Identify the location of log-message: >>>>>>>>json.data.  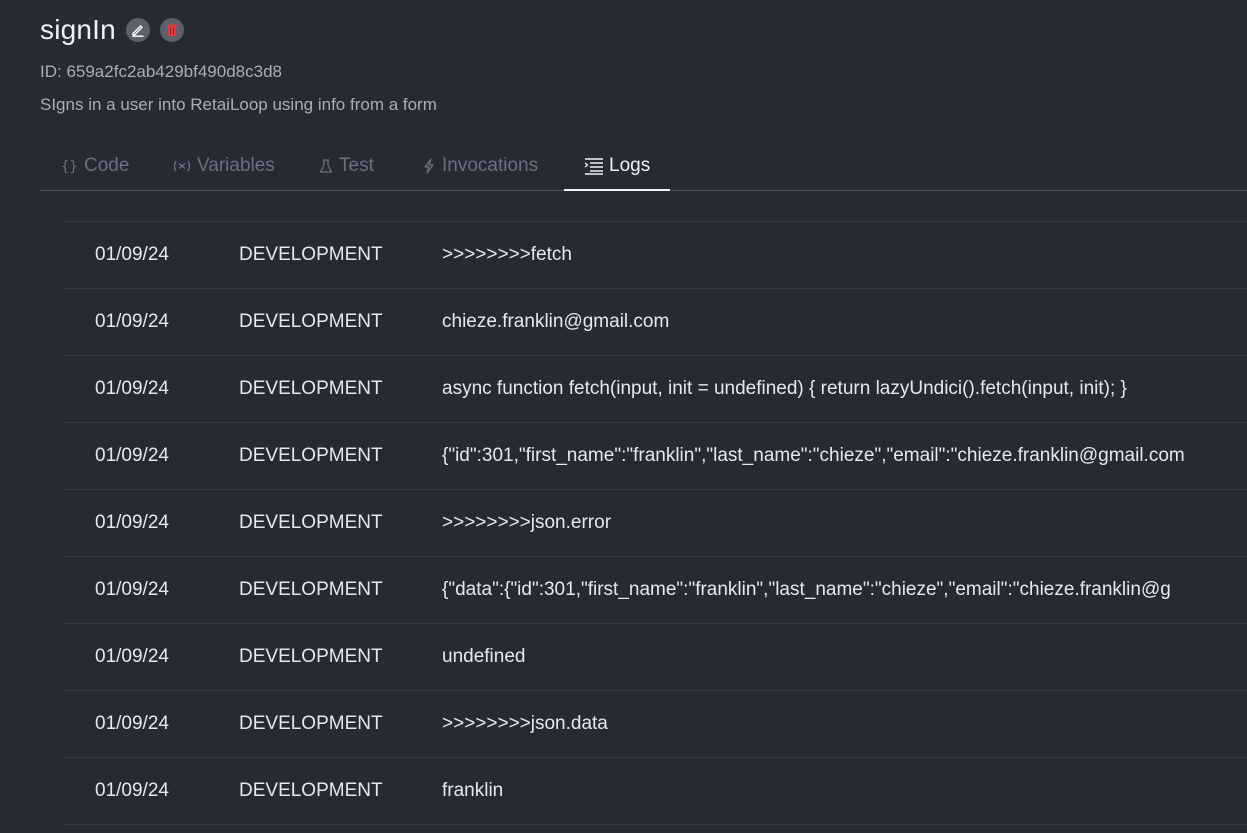
(525, 723).